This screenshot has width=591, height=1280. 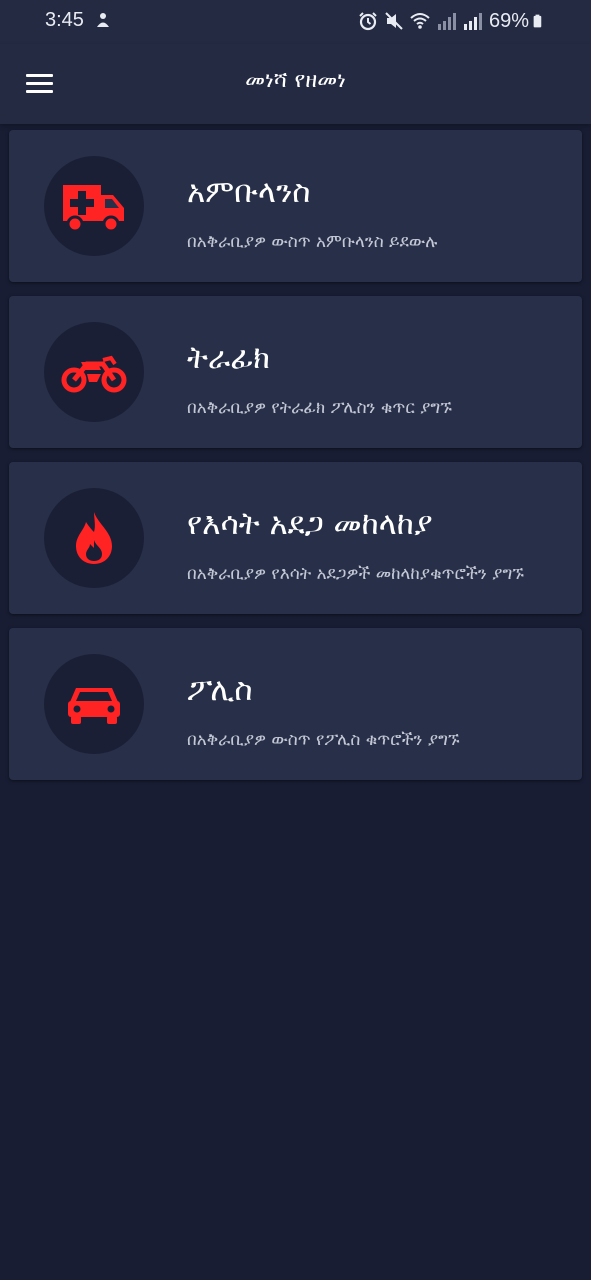 I want to click on police-car-icon, so click(x=94, y=706).